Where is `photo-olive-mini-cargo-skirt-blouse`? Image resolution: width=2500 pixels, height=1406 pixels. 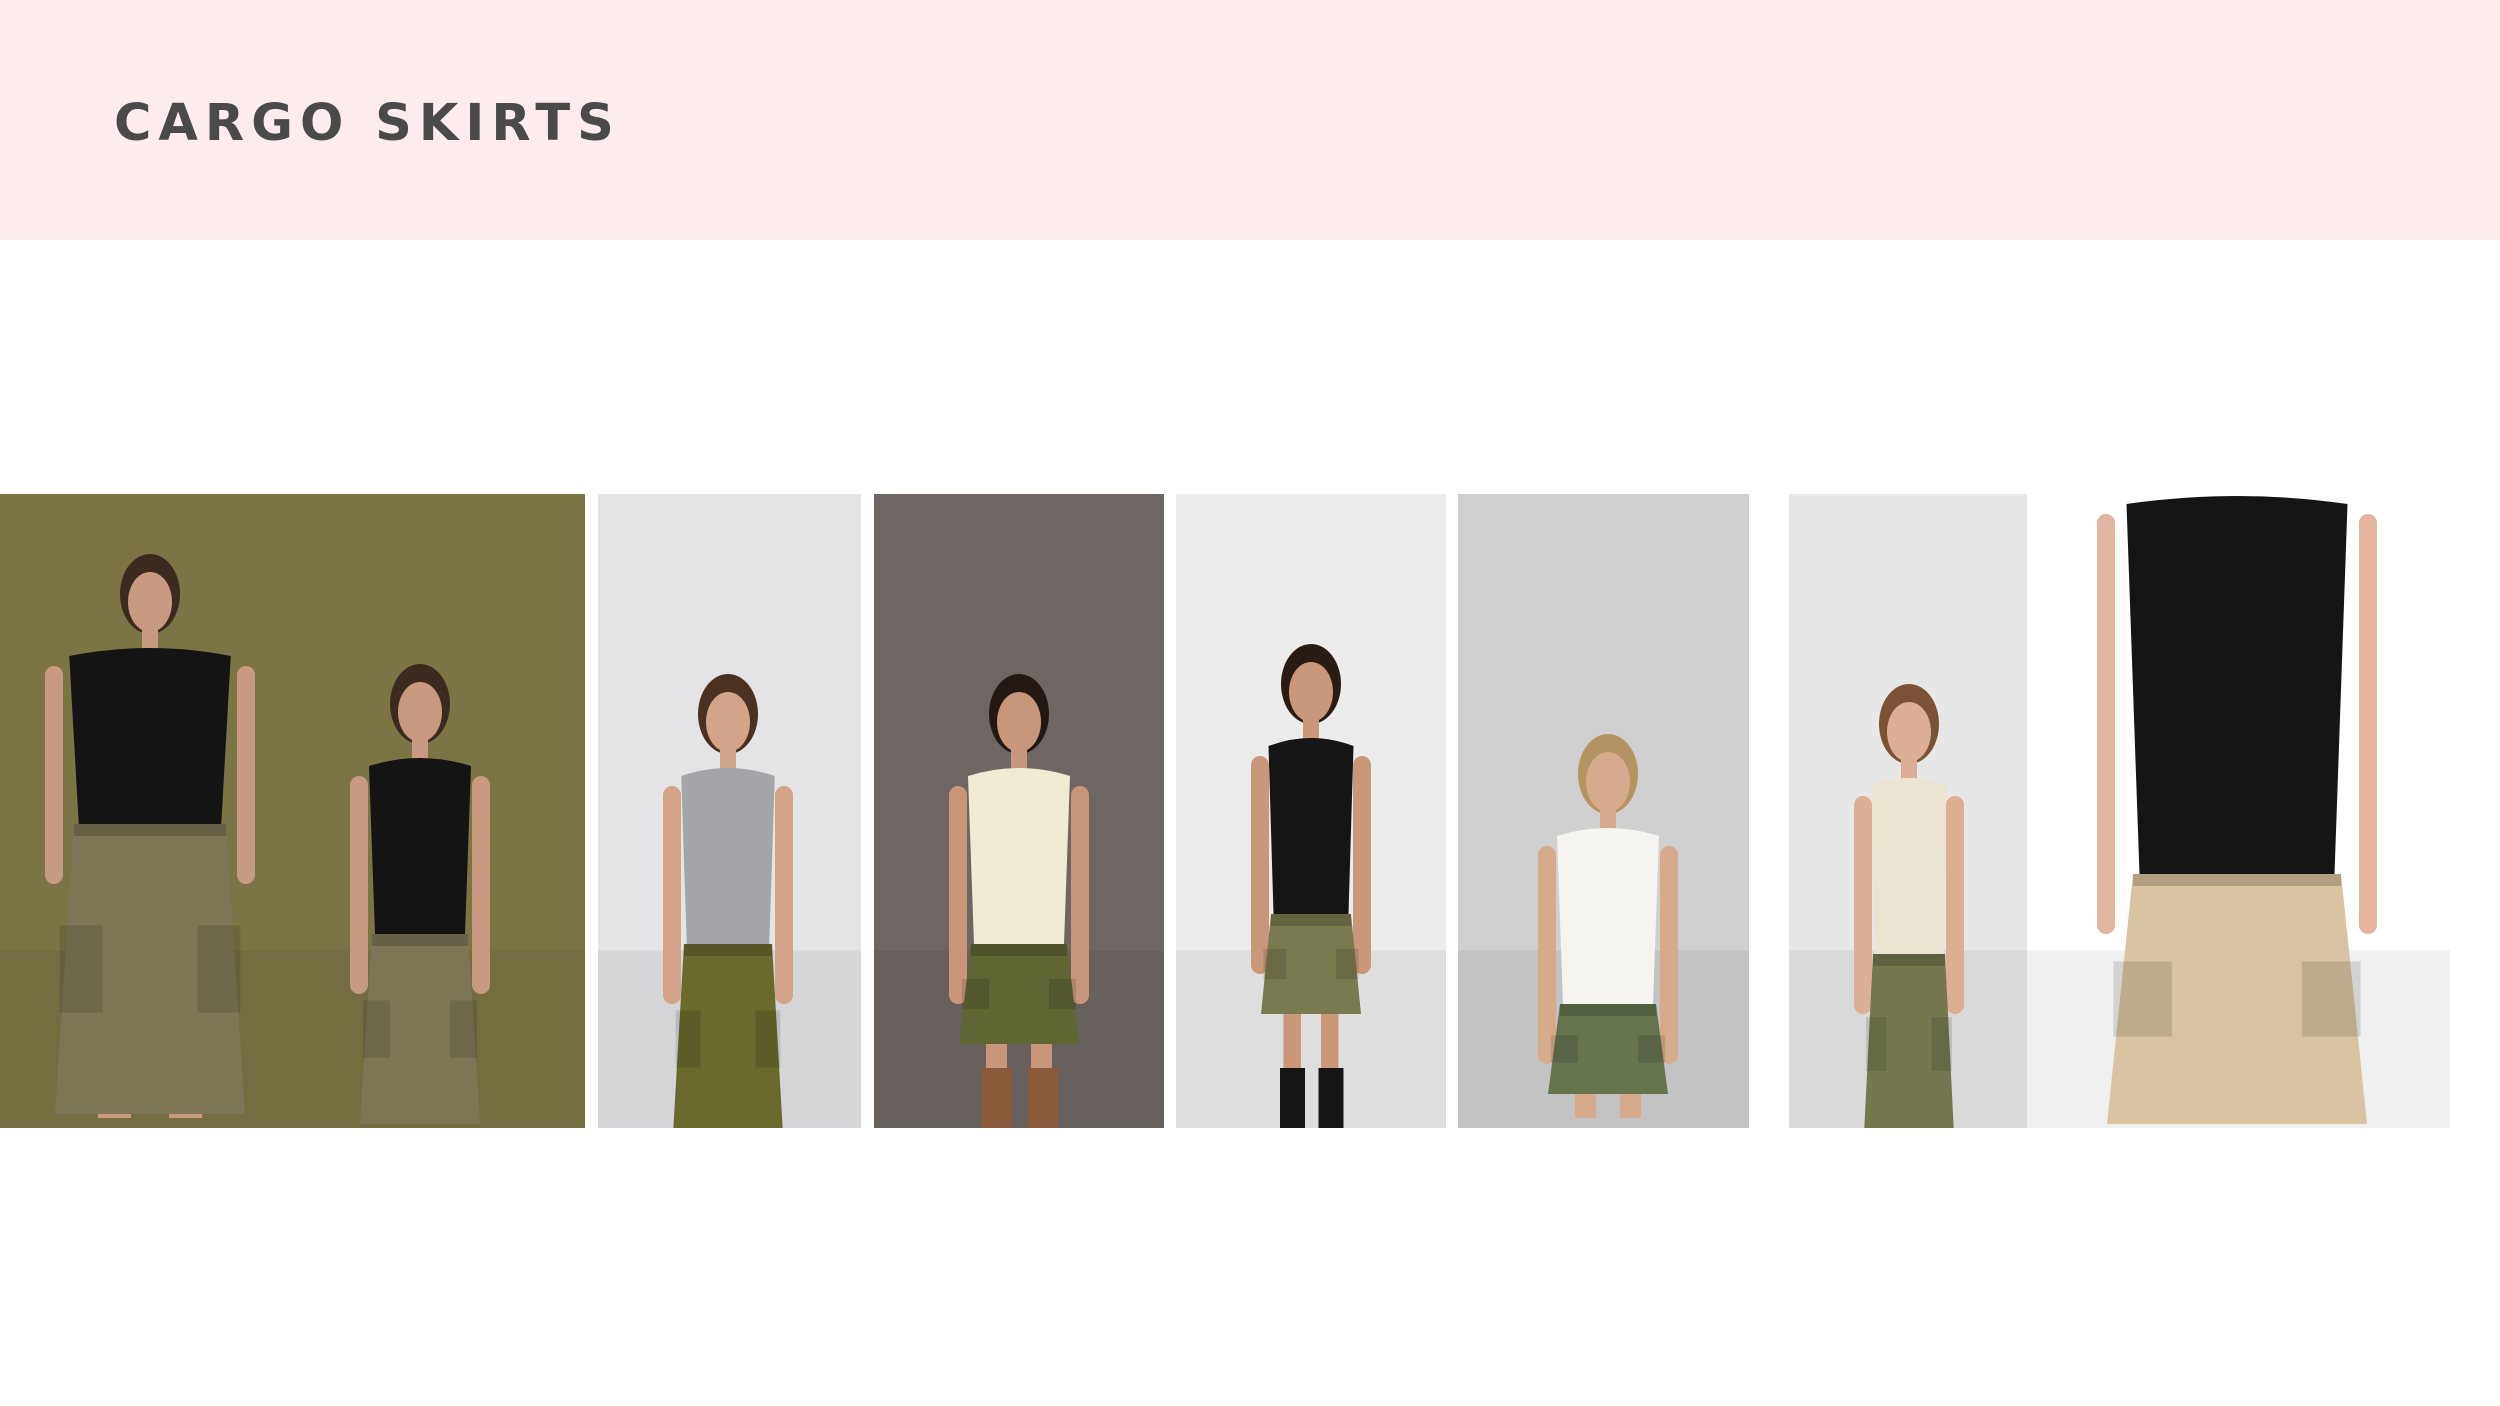
photo-olive-mini-cargo-skirt-blouse is located at coordinates (1019, 811).